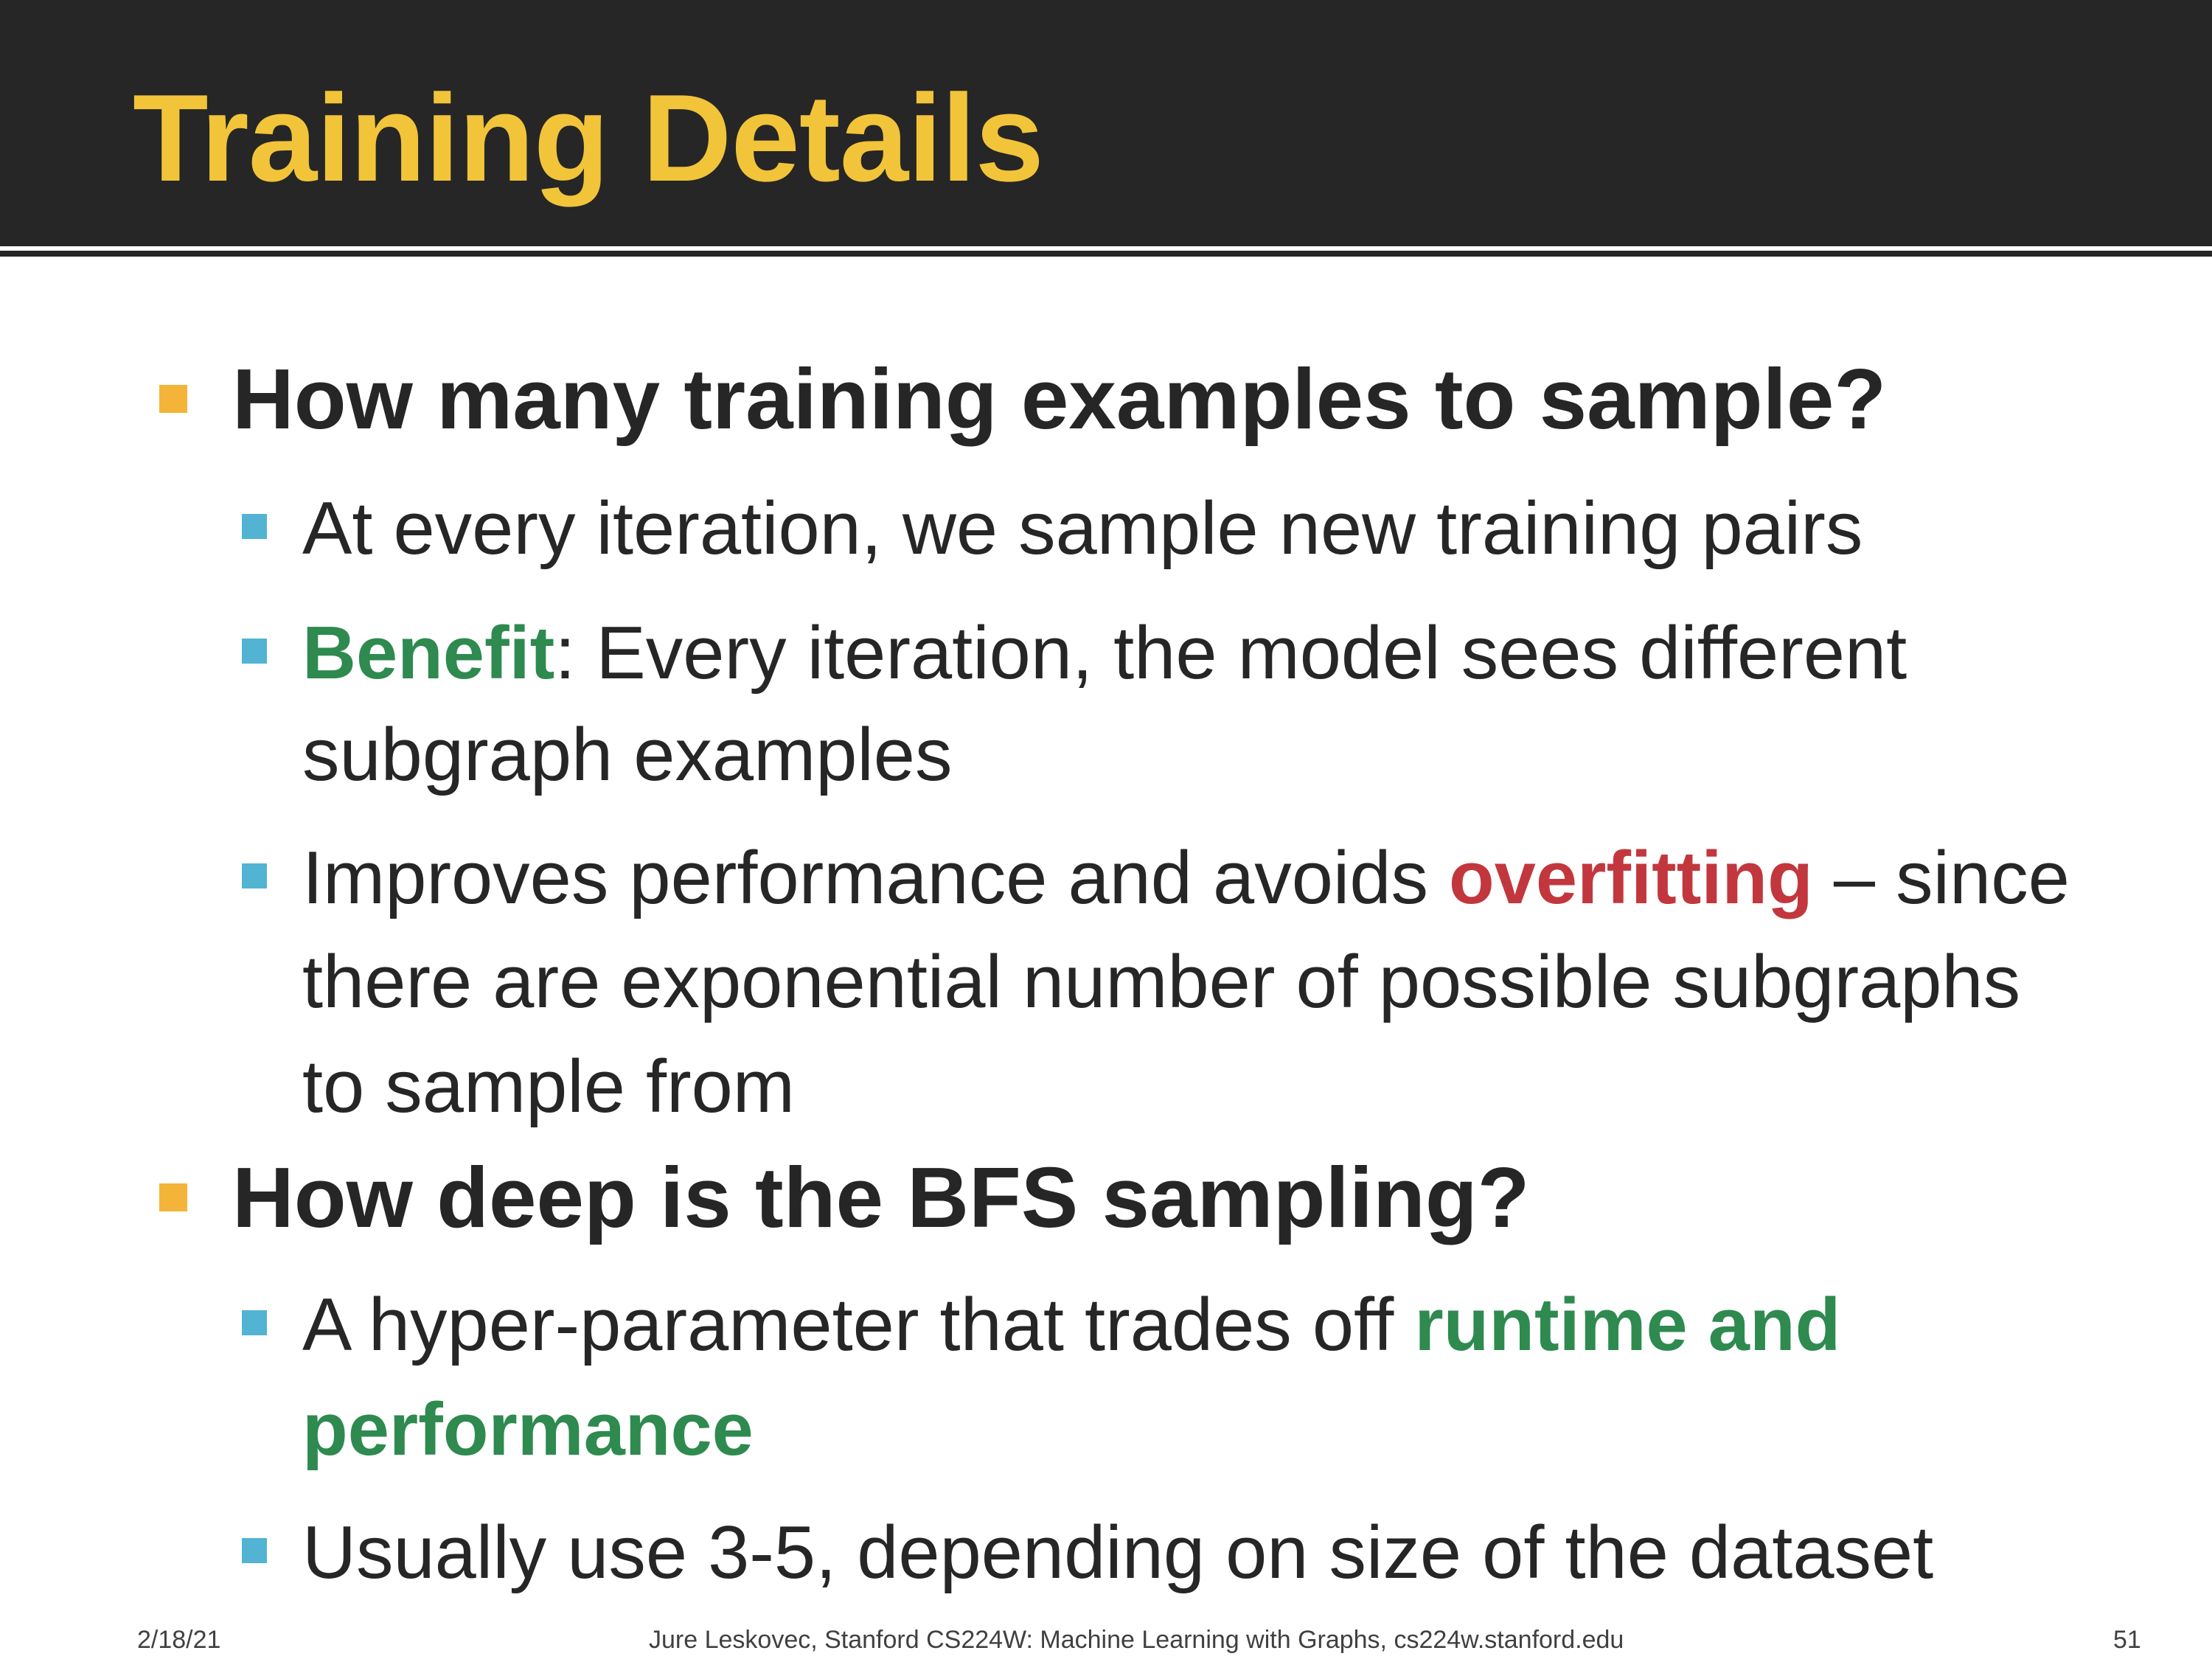 Image resolution: width=2212 pixels, height=1659 pixels. Describe the element at coordinates (428, 653) in the screenshot. I see `benefit-emphasis: Benefit` at that location.